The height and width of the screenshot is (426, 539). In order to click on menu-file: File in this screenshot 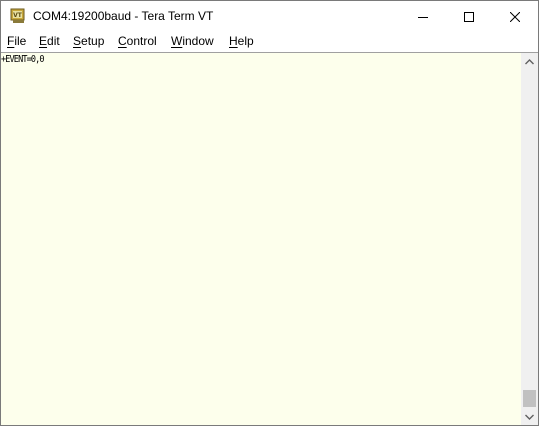, I will do `click(16, 41)`.